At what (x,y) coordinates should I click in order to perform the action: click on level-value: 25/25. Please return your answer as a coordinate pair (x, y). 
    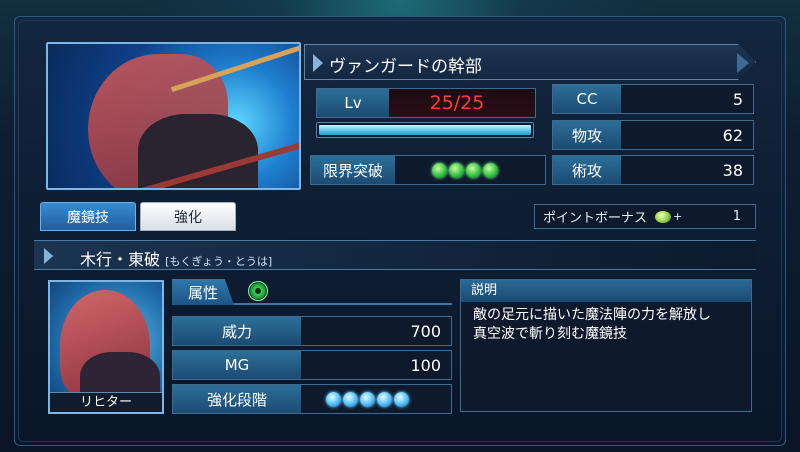
    Looking at the image, I should click on (462, 103).